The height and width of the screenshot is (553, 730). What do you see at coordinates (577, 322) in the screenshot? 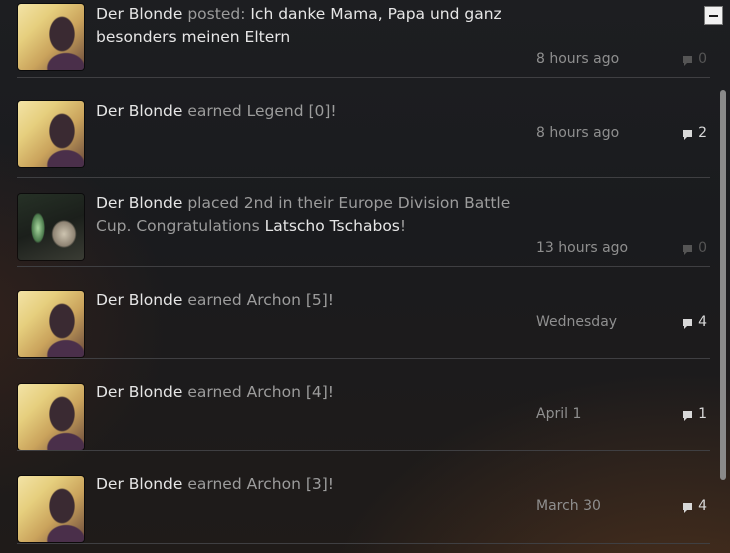
I see `timestamp: Wednesday` at bounding box center [577, 322].